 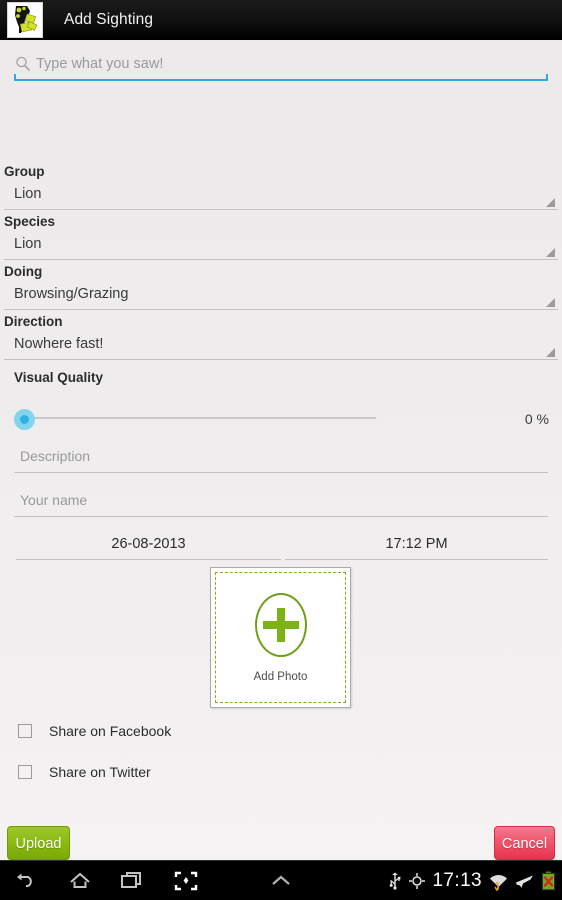 I want to click on screenshot-icon-svg, so click(x=186, y=881).